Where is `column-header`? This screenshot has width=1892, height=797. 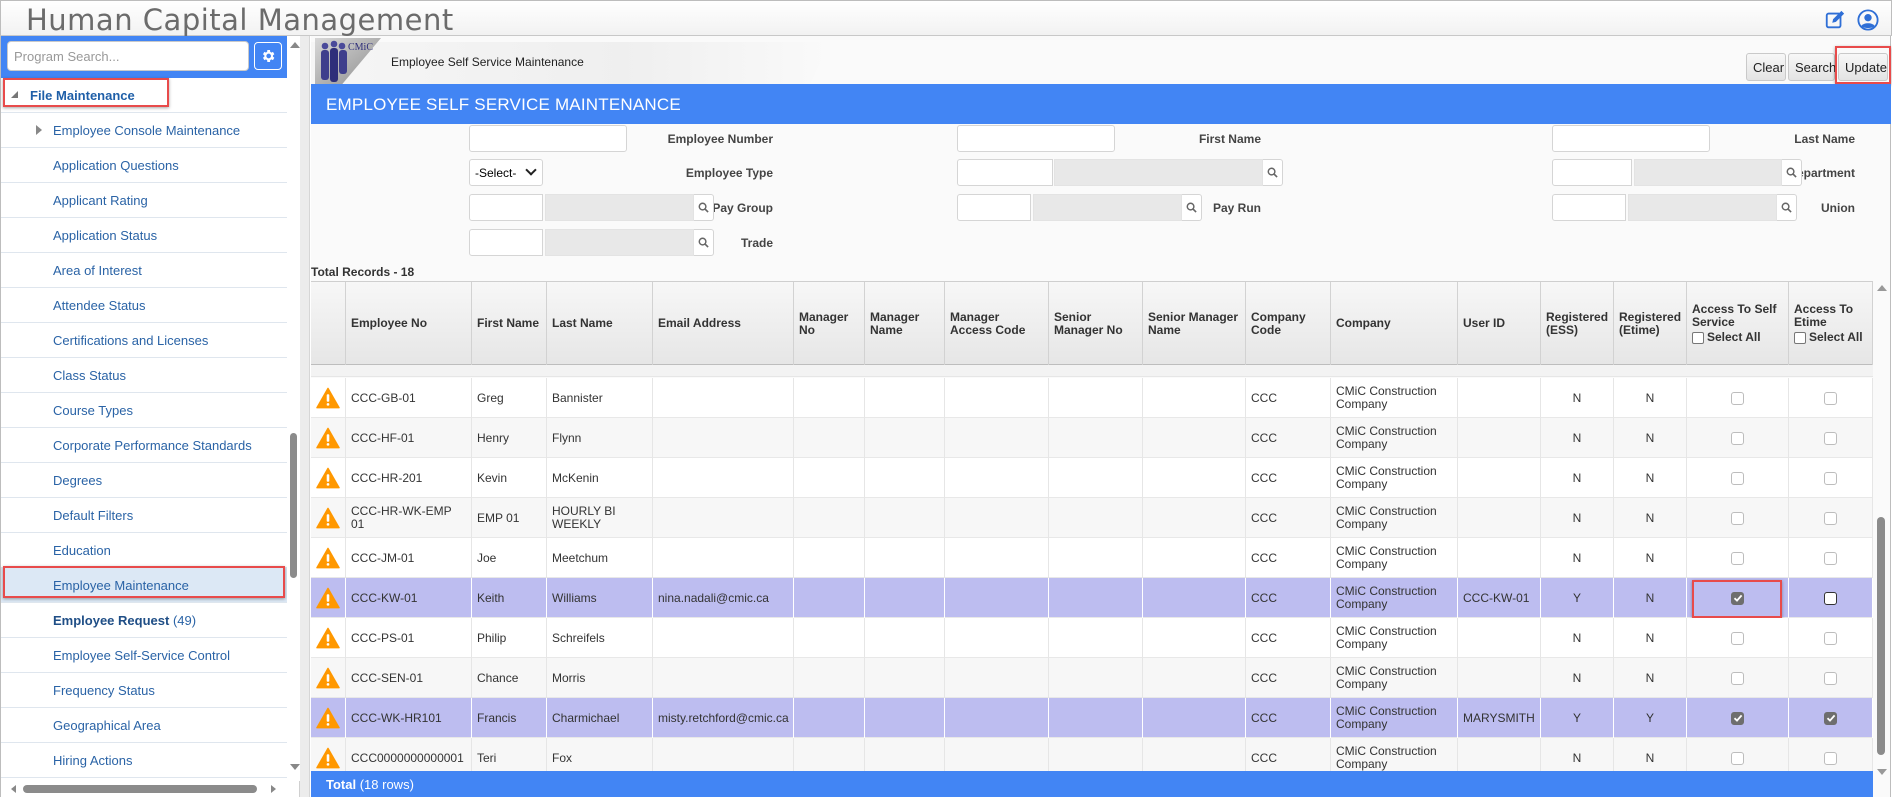
column-header is located at coordinates (328, 323).